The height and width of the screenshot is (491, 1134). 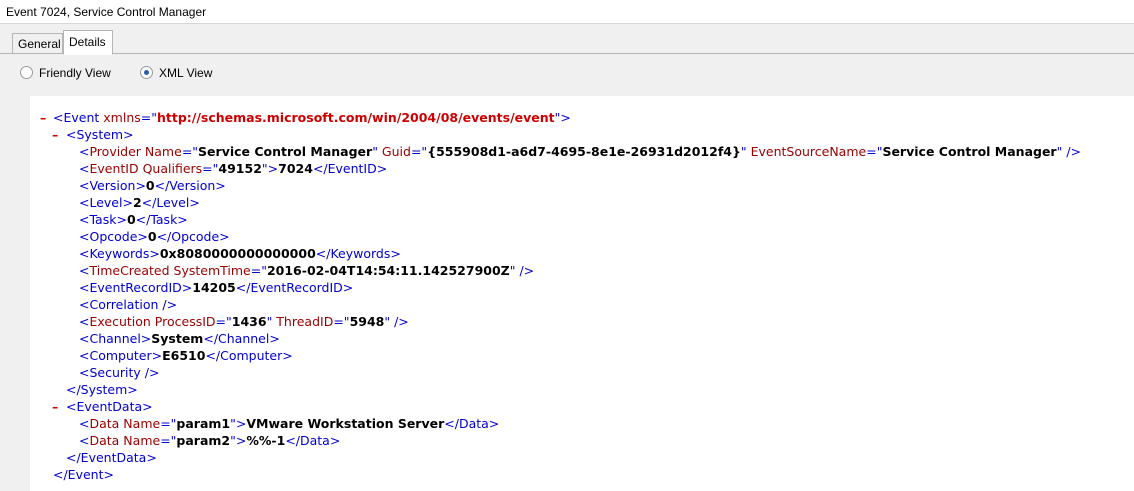 What do you see at coordinates (210, 440) in the screenshot?
I see `xml-data-param2: <Data Name="param2">%%-1</Data>` at bounding box center [210, 440].